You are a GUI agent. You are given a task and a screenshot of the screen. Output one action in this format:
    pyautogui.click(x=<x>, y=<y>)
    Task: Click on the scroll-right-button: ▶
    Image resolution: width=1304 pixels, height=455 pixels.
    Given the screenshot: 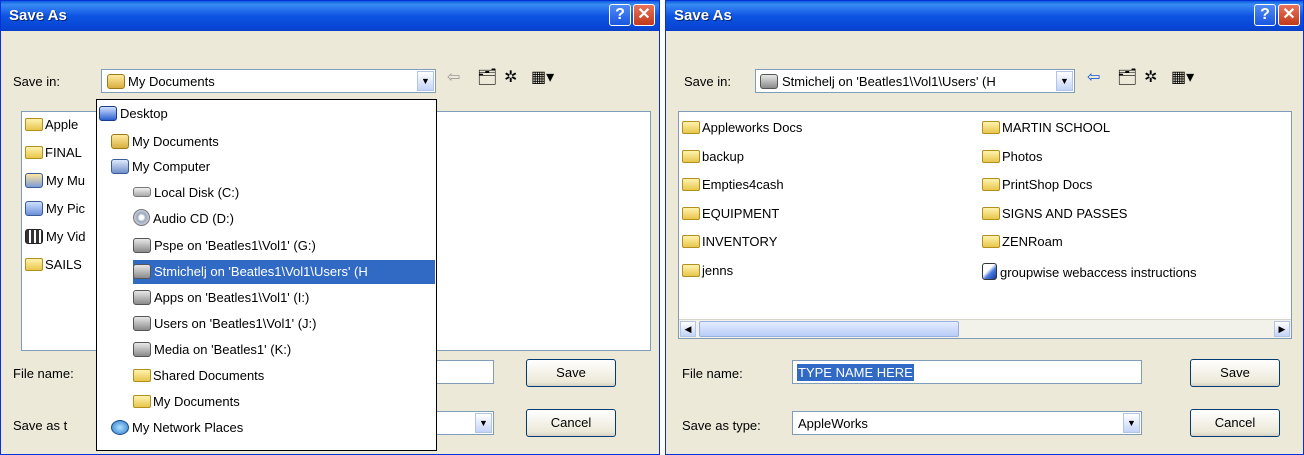 What is the action you would take?
    pyautogui.click(x=1282, y=329)
    